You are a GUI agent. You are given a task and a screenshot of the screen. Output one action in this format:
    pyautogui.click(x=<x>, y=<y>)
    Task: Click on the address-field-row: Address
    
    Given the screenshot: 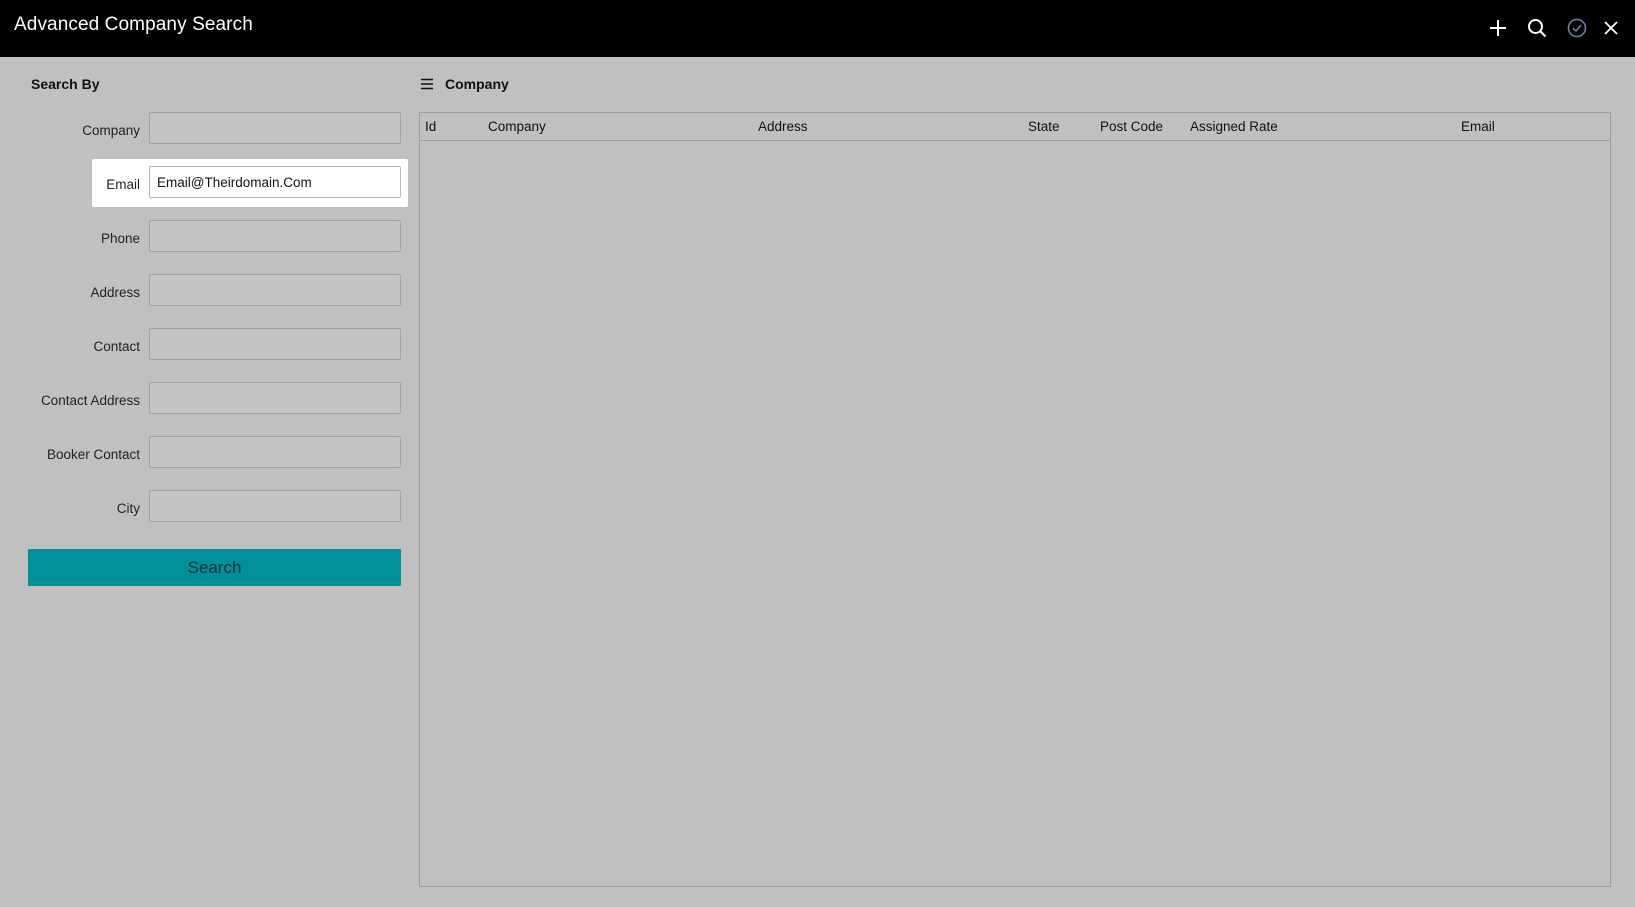 What is the action you would take?
    pyautogui.click(x=205, y=295)
    